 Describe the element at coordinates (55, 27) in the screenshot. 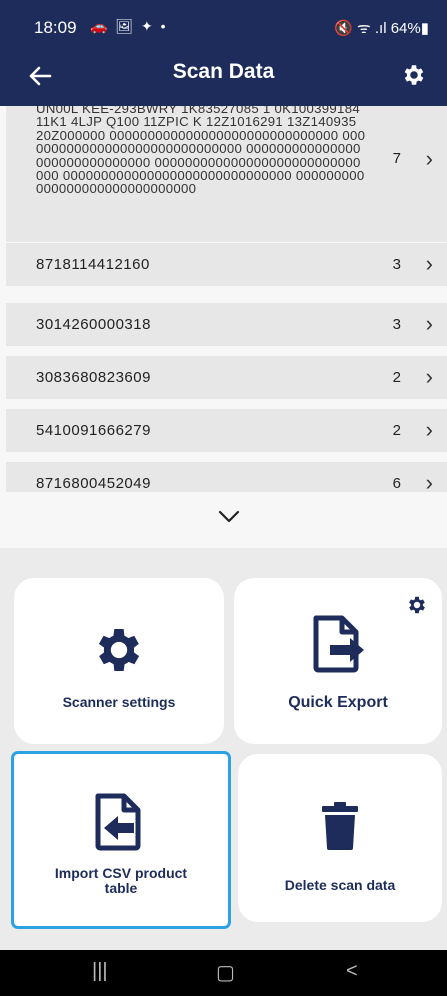

I see `status-time: 18:09` at that location.